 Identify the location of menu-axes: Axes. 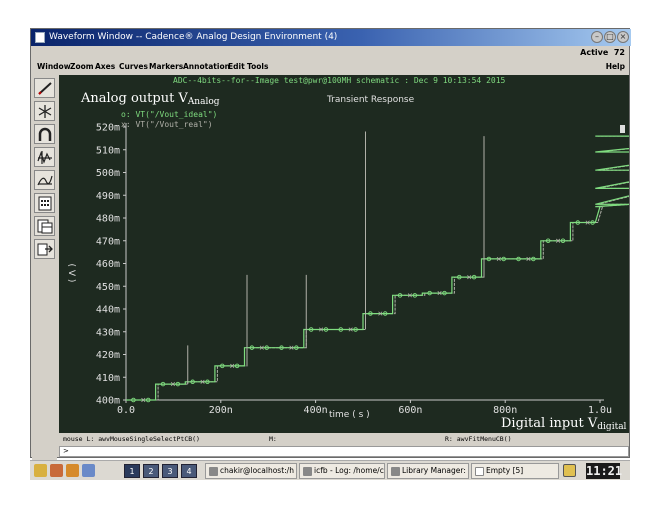
(105, 67).